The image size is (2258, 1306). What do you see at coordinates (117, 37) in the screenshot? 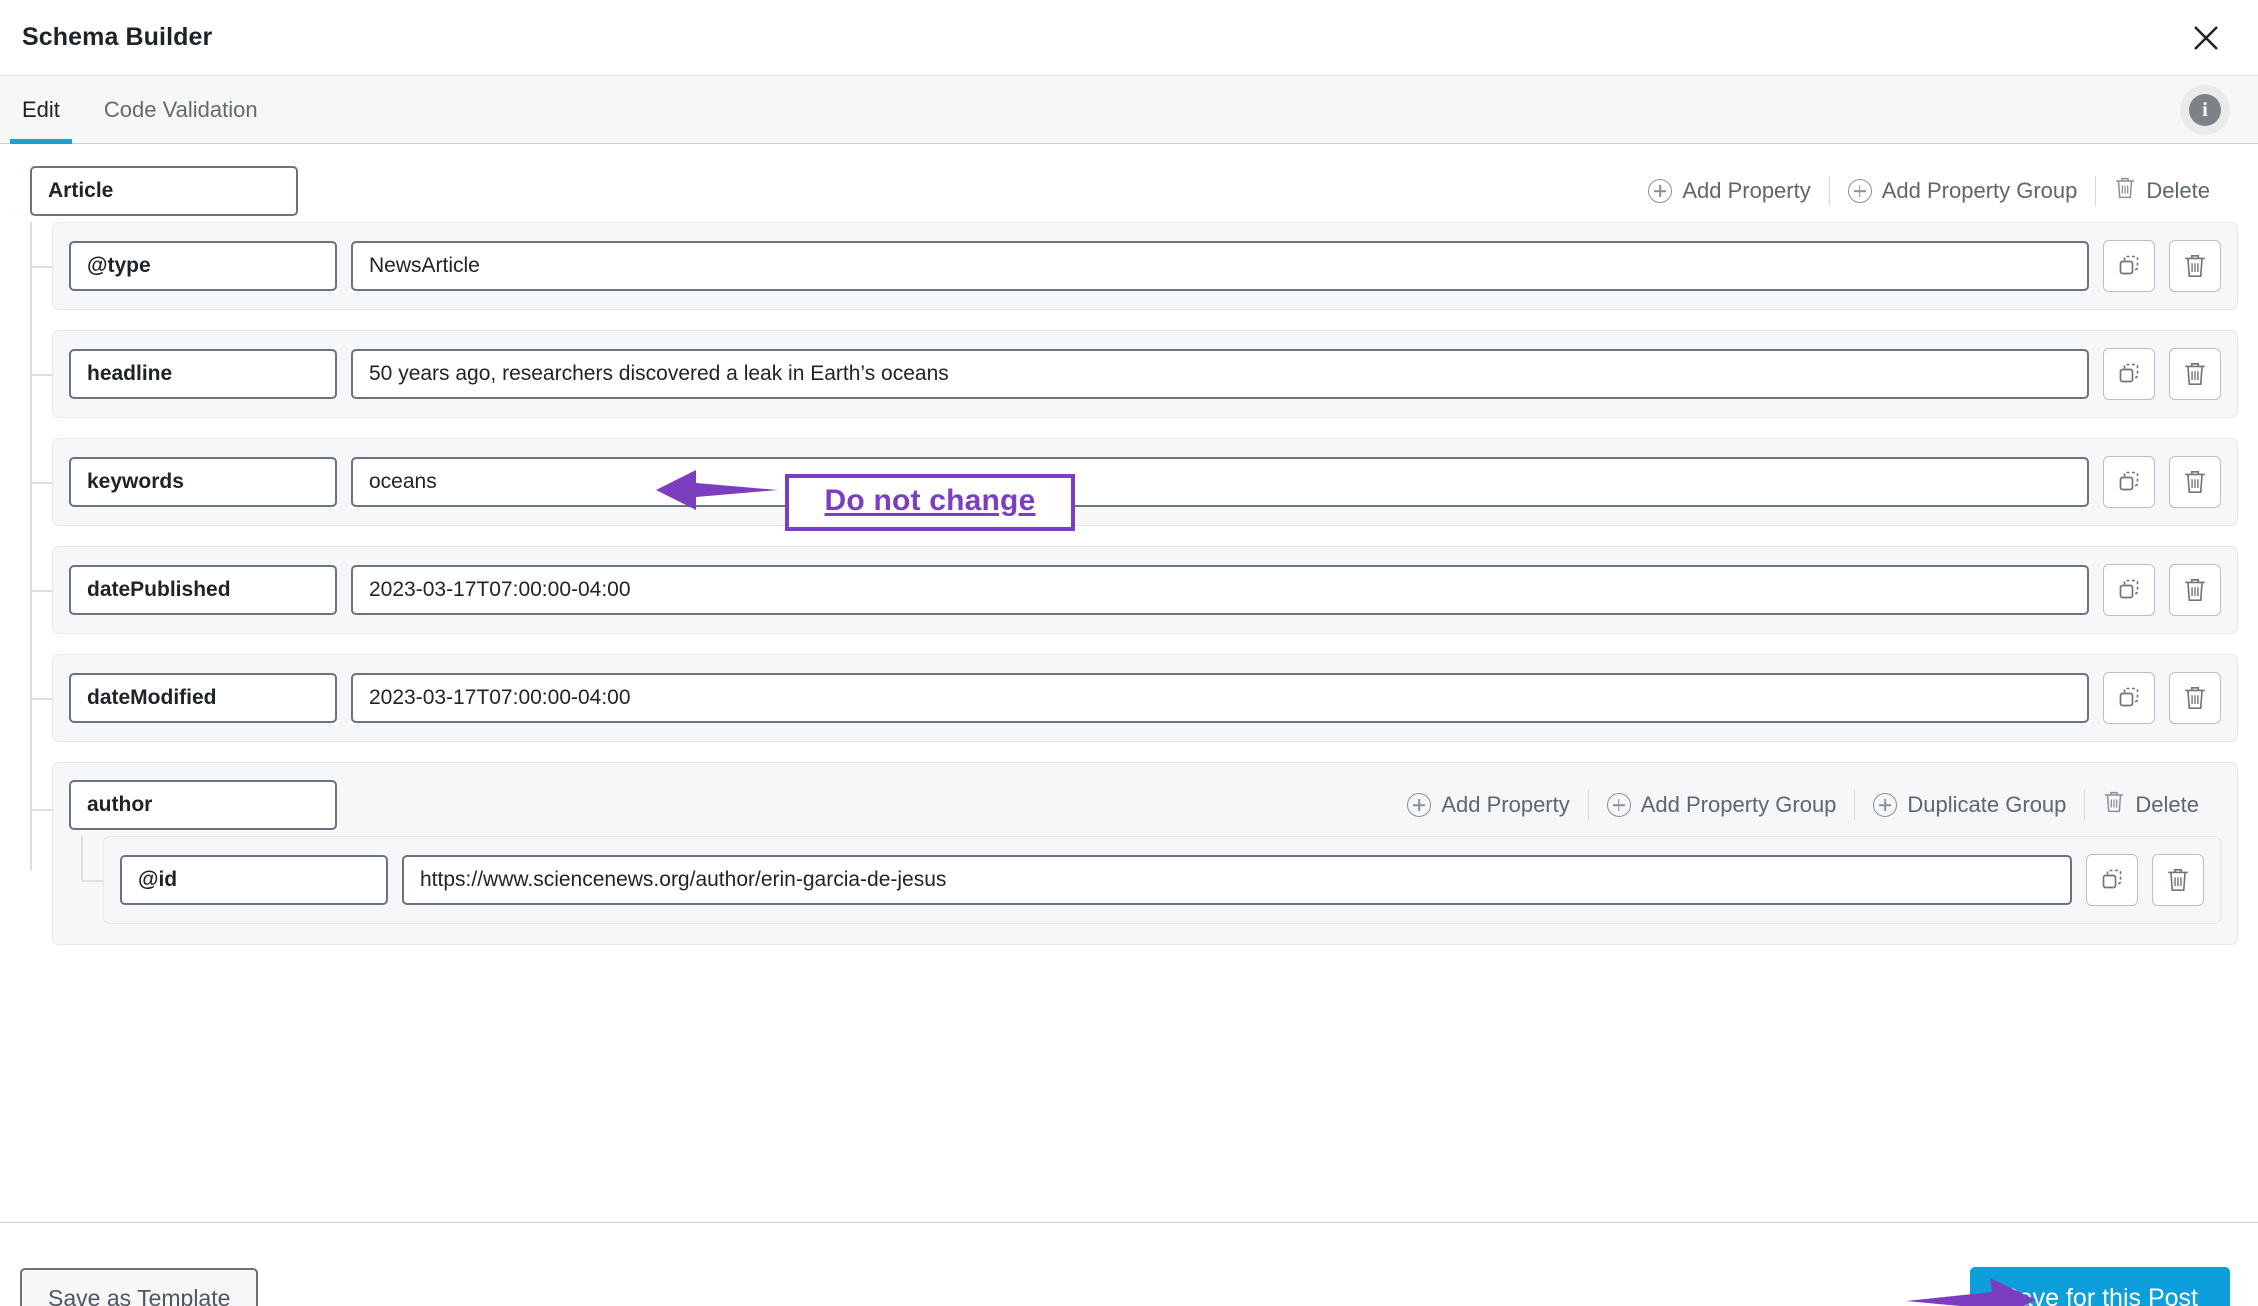
I see `page-title: Schema Builder` at bounding box center [117, 37].